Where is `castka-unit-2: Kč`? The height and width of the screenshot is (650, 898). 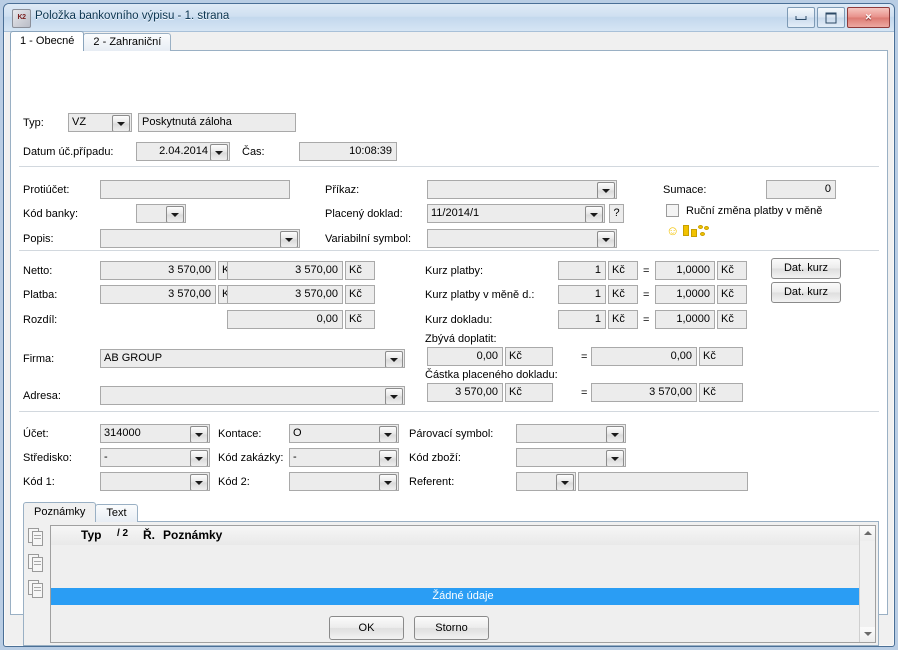 castka-unit-2: Kč is located at coordinates (721, 392).